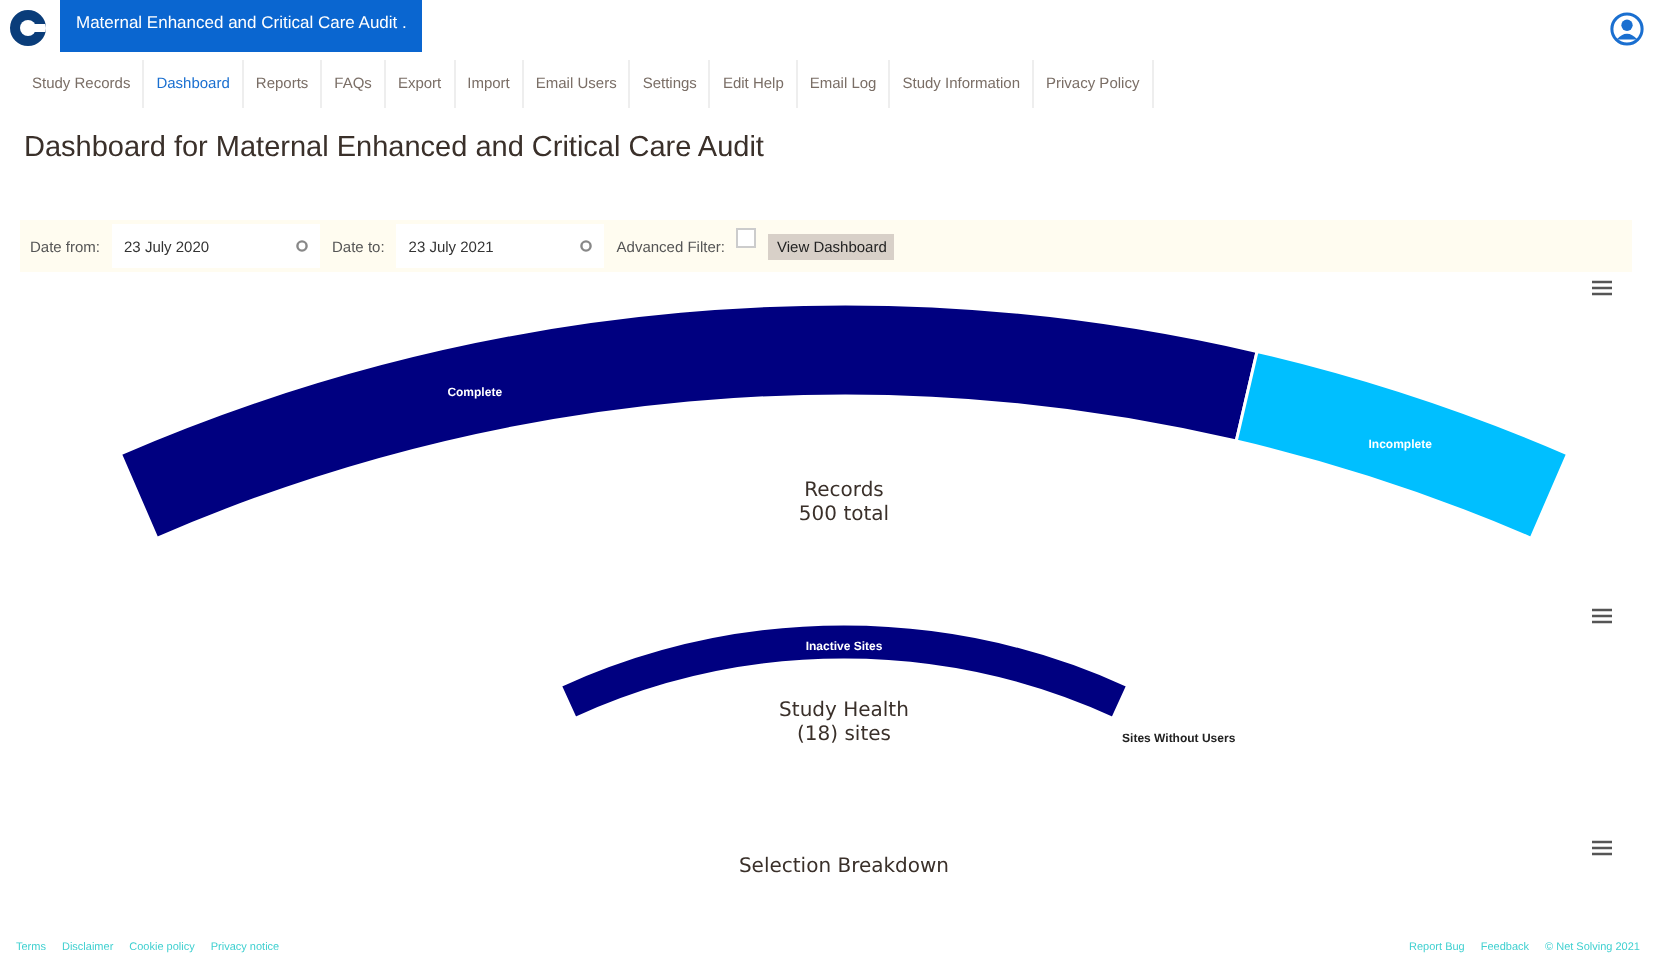 The height and width of the screenshot is (962, 1656). What do you see at coordinates (28, 28) in the screenshot?
I see `logo-icon` at bounding box center [28, 28].